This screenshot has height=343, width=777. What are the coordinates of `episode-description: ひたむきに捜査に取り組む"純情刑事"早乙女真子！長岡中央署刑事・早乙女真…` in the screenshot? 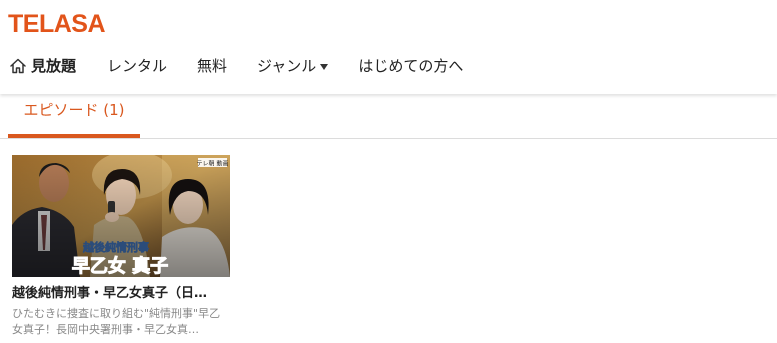 It's located at (116, 321).